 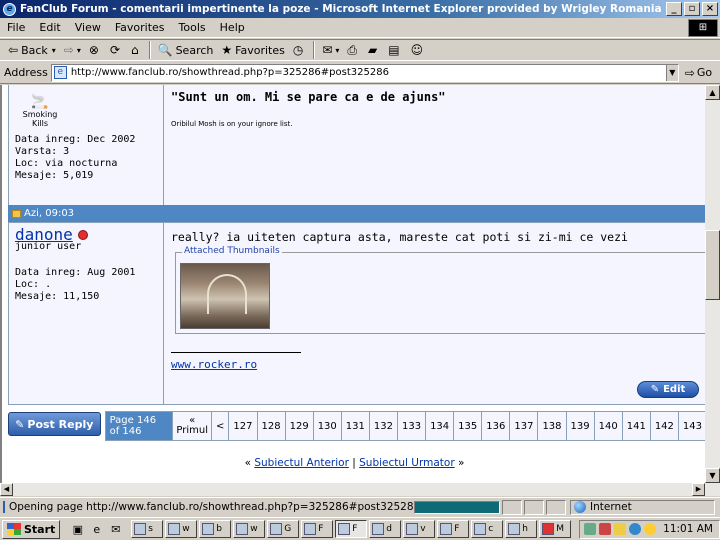 What do you see at coordinates (330, 50) in the screenshot?
I see `mail-button: ✉ ▾` at bounding box center [330, 50].